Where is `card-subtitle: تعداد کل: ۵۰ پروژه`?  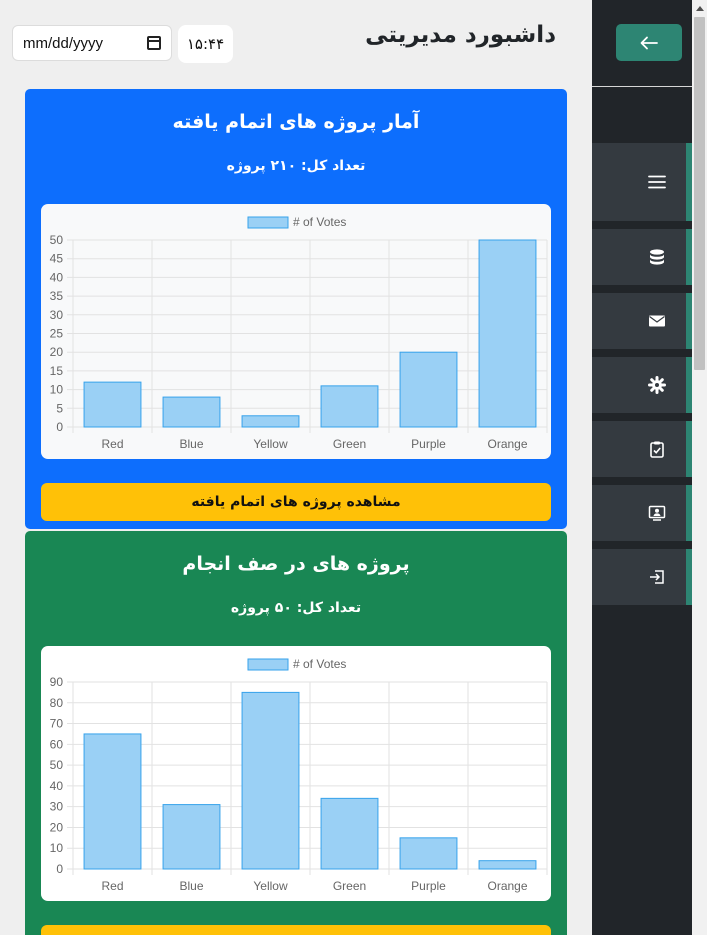 card-subtitle: تعداد کل: ۵۰ پروژه is located at coordinates (296, 608).